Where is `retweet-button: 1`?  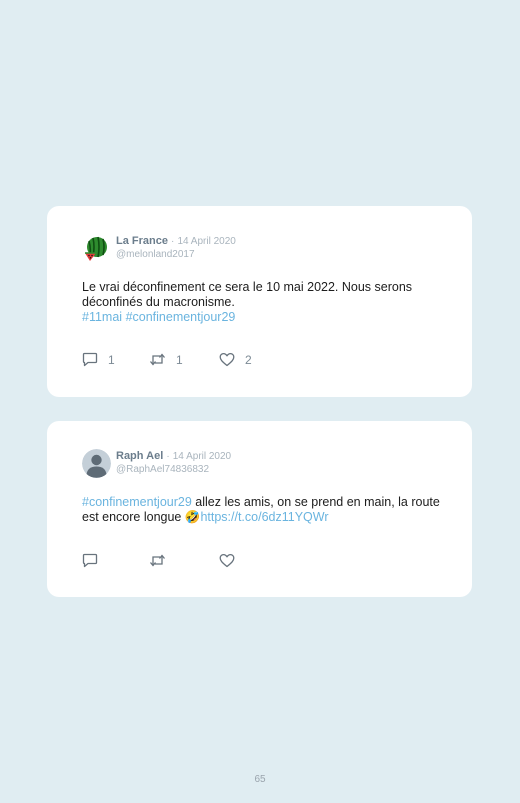 retweet-button: 1 is located at coordinates (166, 359).